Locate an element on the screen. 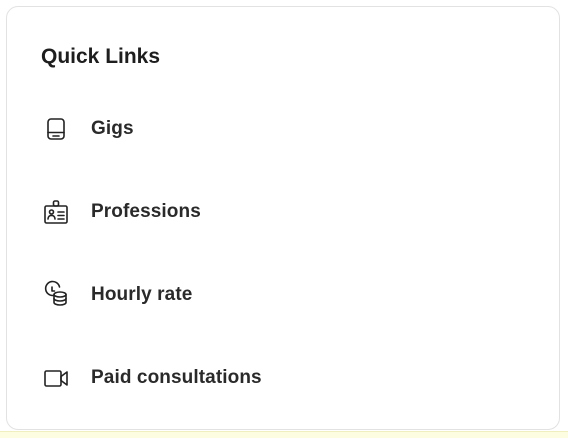  card-title: Quick Links is located at coordinates (101, 56).